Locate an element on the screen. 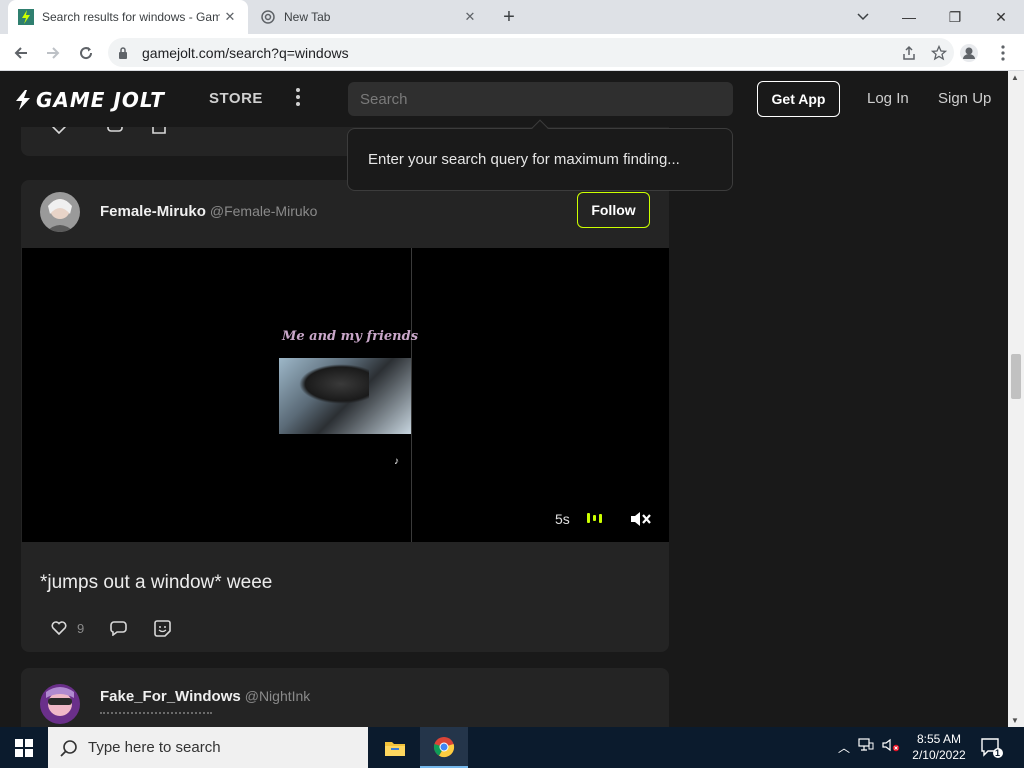 The width and height of the screenshot is (1024, 768). signup-link: Sign Up is located at coordinates (964, 98).